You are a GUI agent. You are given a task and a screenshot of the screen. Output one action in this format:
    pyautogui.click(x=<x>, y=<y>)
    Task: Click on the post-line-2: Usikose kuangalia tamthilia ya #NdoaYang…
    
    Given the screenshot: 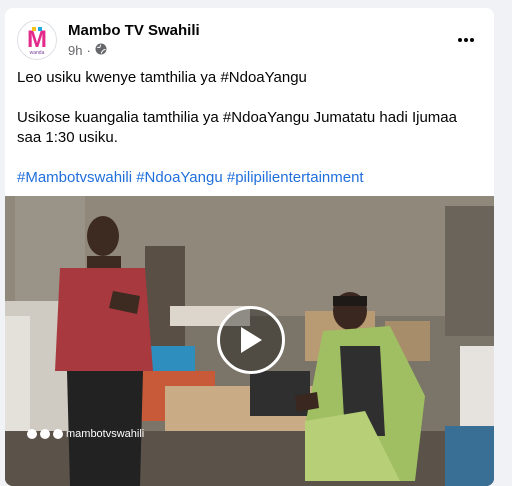 What is the action you would take?
    pyautogui.click(x=237, y=127)
    